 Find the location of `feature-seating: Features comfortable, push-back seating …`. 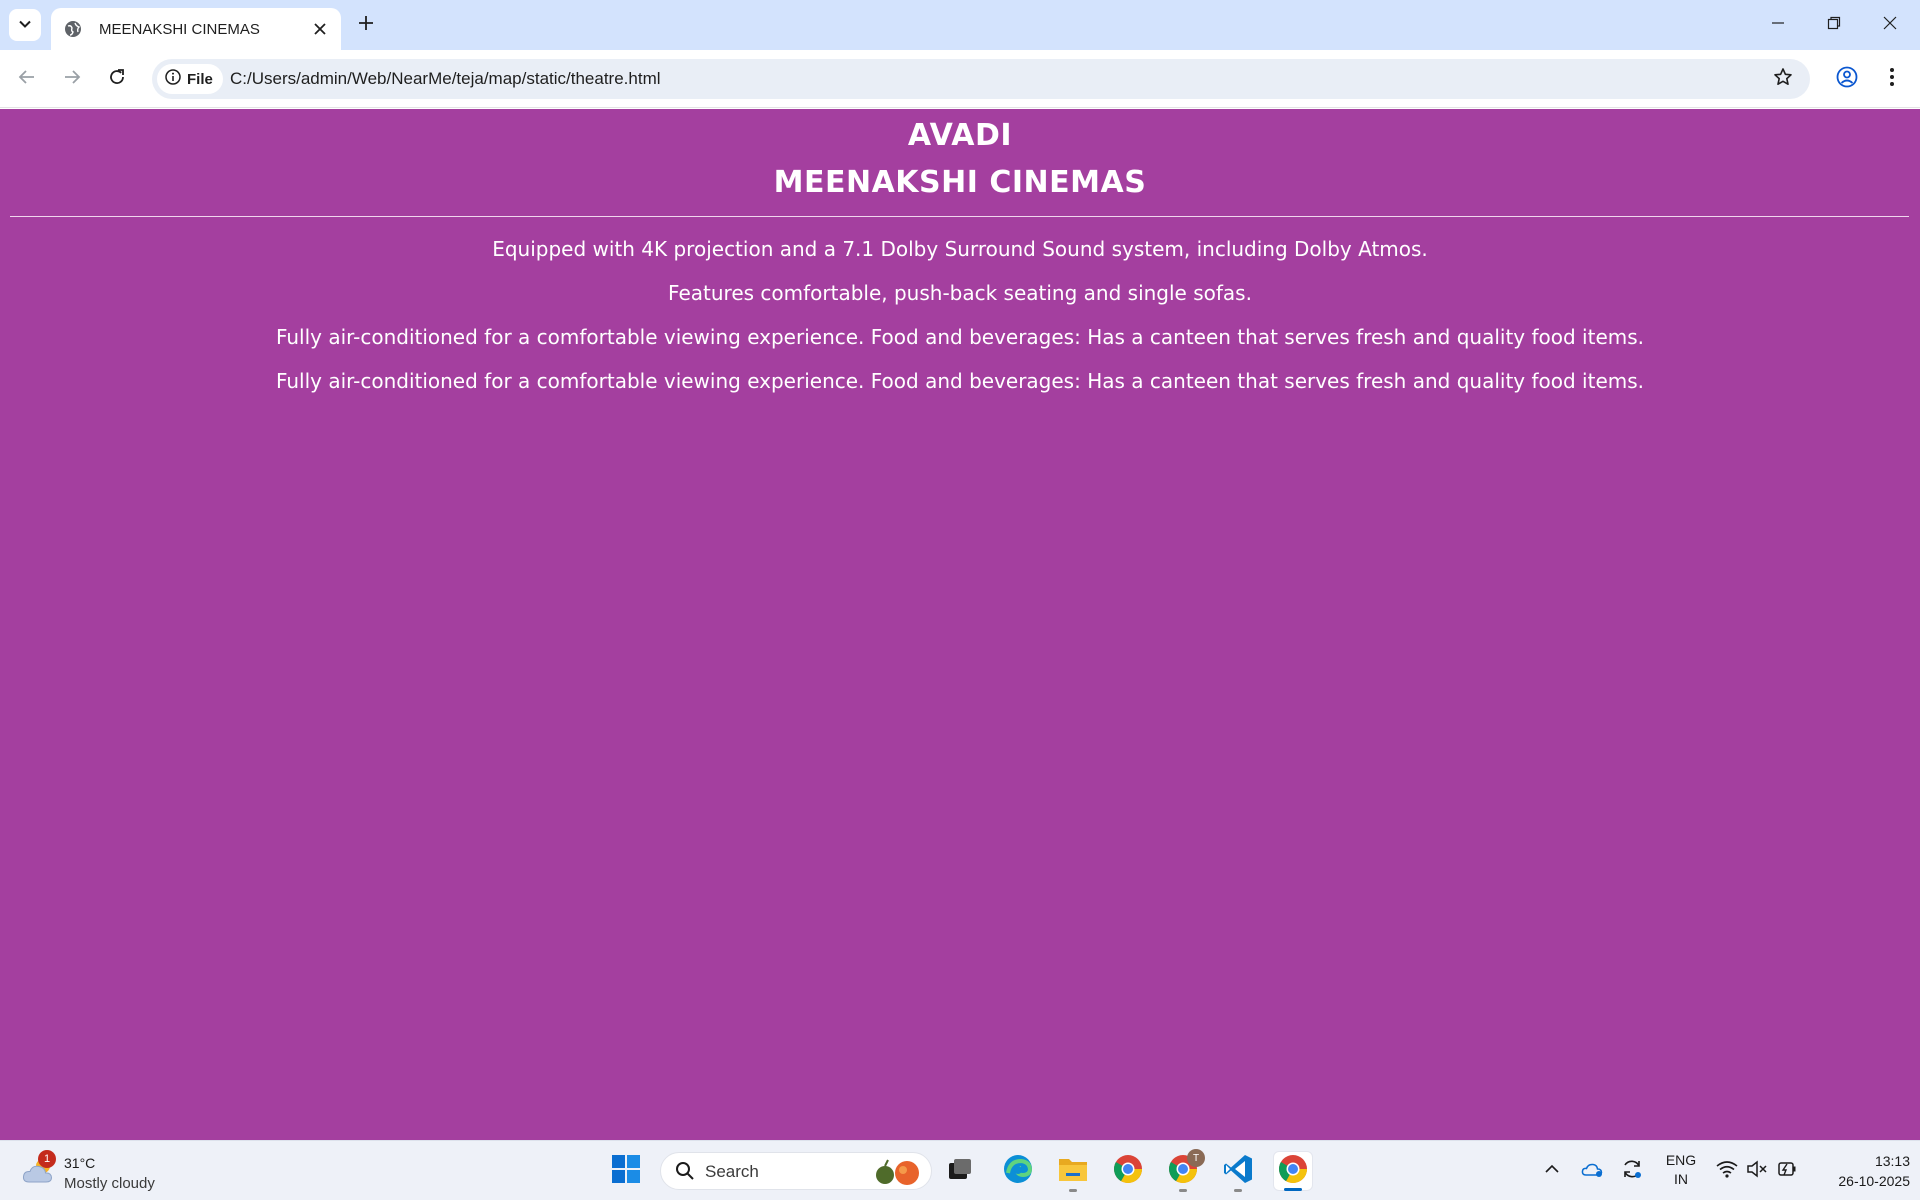

feature-seating: Features comfortable, push-back seating … is located at coordinates (960, 293).